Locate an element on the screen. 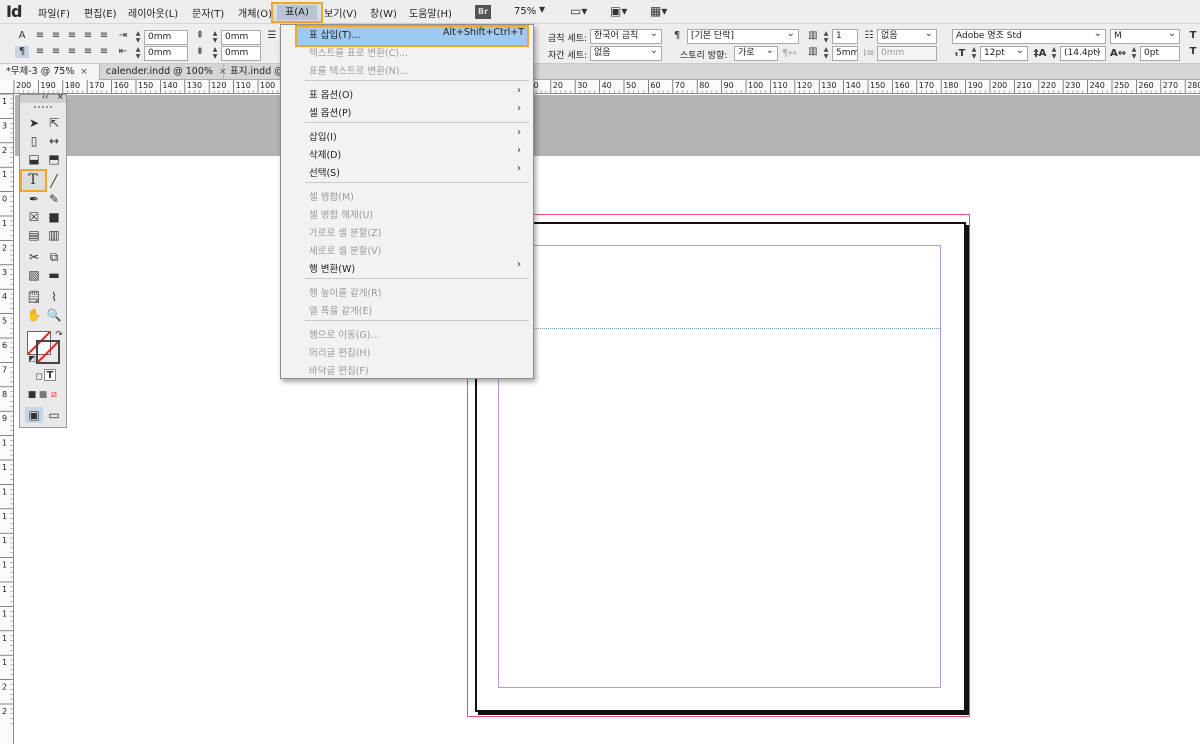 The image size is (1200, 744). bridge-icon: Br is located at coordinates (483, 12).